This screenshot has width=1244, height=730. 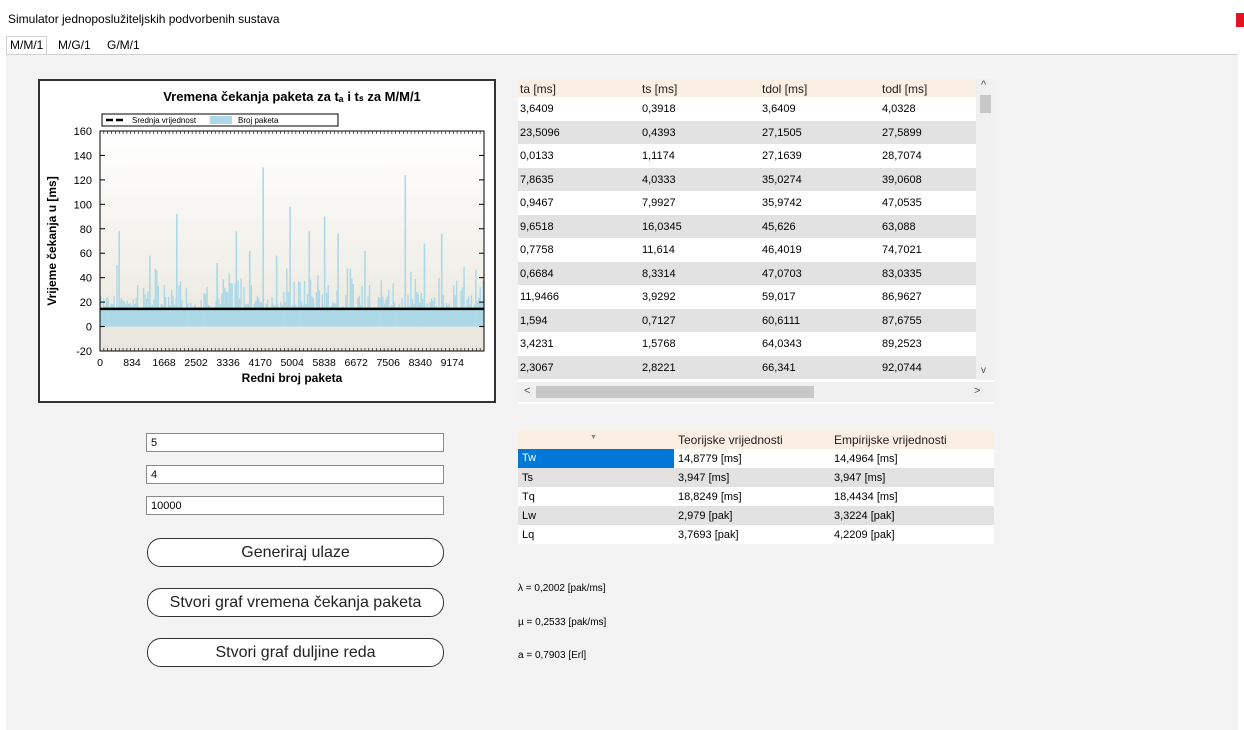 What do you see at coordinates (747, 132) in the screenshot?
I see `table-row: 23,5096 0,4393 27,1505 27,5899` at bounding box center [747, 132].